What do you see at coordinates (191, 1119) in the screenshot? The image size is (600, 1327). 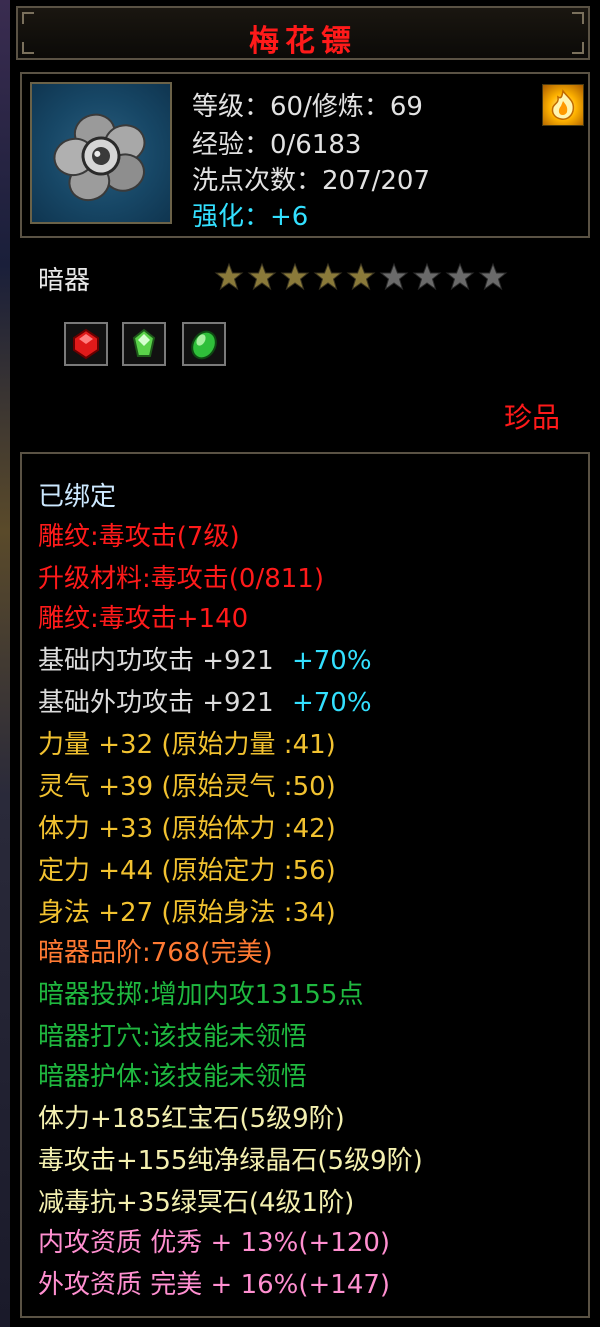 I see `gem-line-red: 体力+185红宝石(5级9阶)` at bounding box center [191, 1119].